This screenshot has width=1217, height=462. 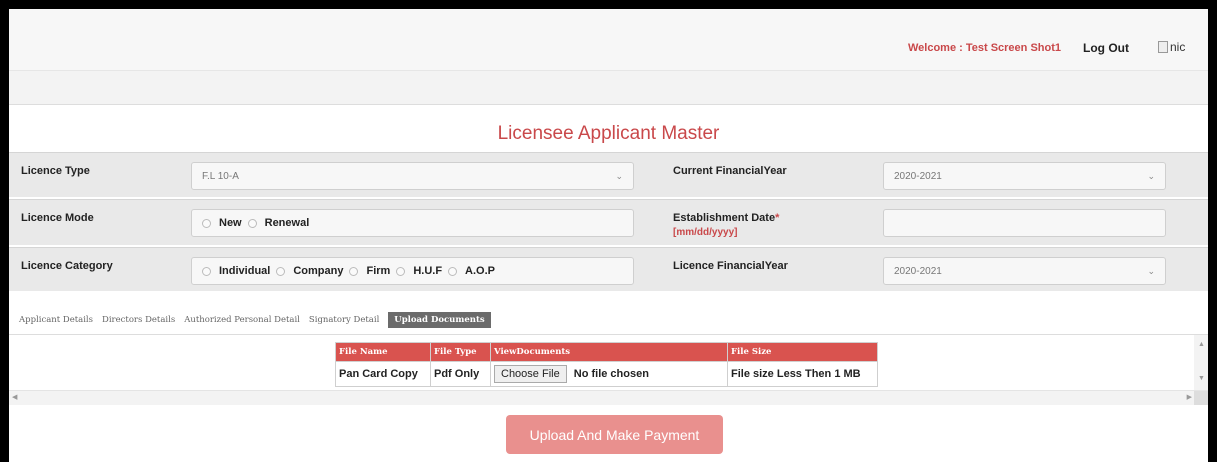 I want to click on licence-financial-year-select: 2020-2021 ⌄, so click(x=1024, y=271).